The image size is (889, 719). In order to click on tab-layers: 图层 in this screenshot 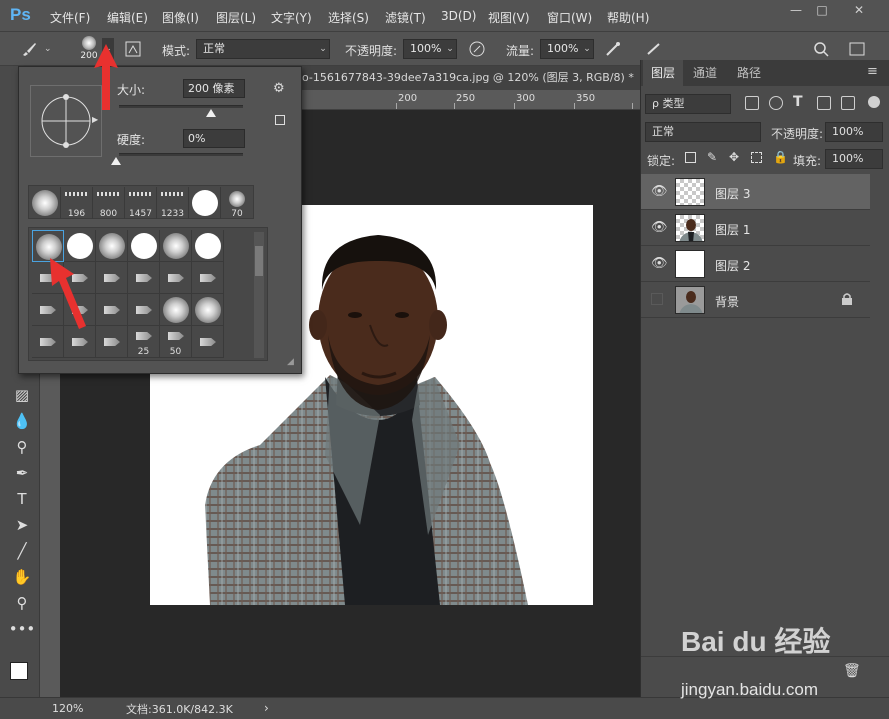, I will do `click(663, 73)`.